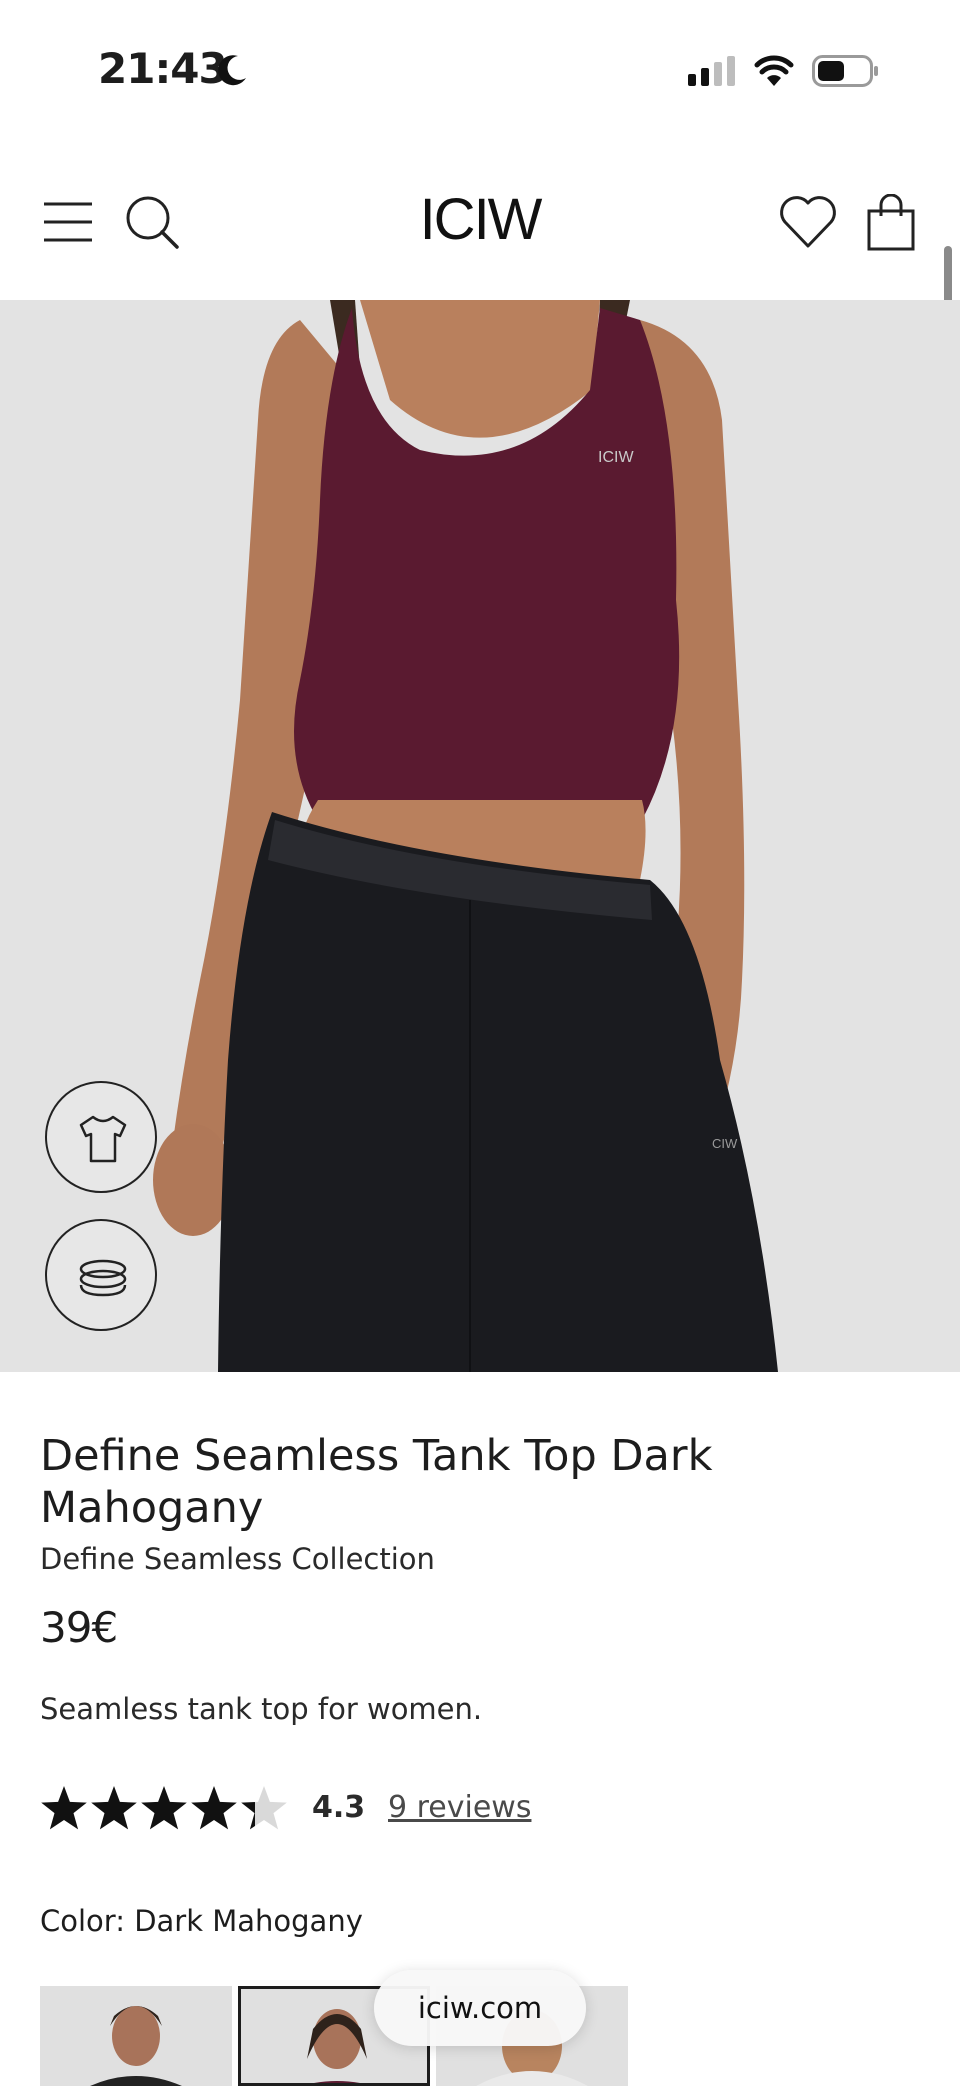  I want to click on brand-logo: ICIW, so click(480, 219).